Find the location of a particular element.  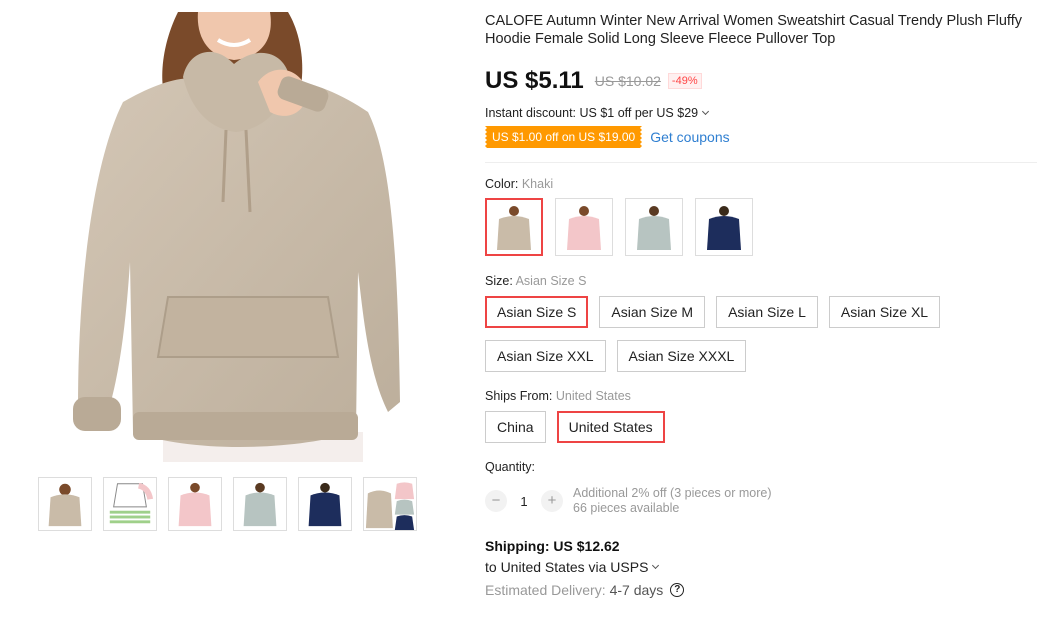

shipping-method-text: to United States via USPS is located at coordinates (567, 567).